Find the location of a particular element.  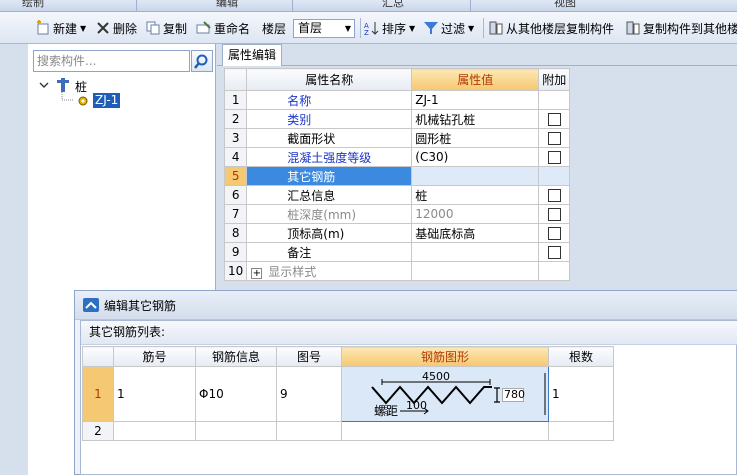

chevron-down-icon: ▼ is located at coordinates (347, 28).